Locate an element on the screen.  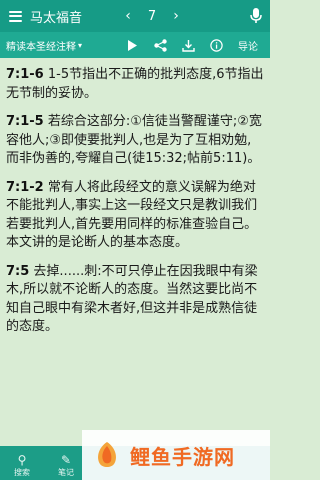
voice-button is located at coordinates (256, 16).